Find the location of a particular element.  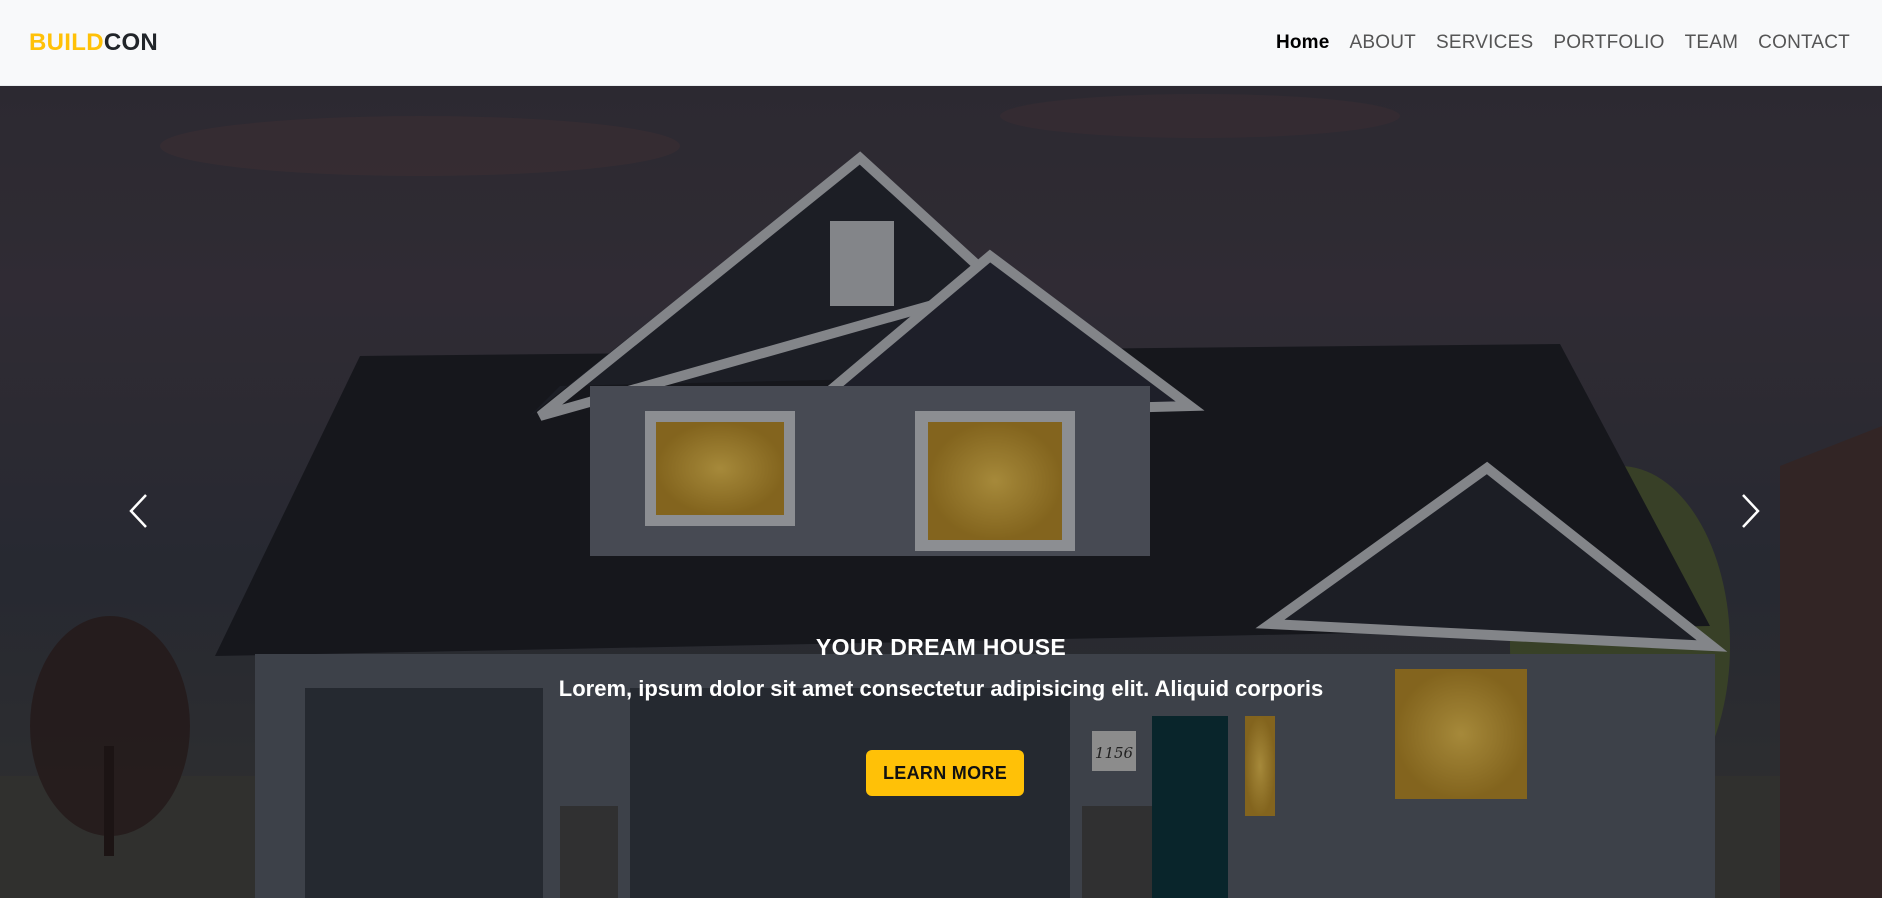

nav-link-team: TEAM is located at coordinates (1712, 43).